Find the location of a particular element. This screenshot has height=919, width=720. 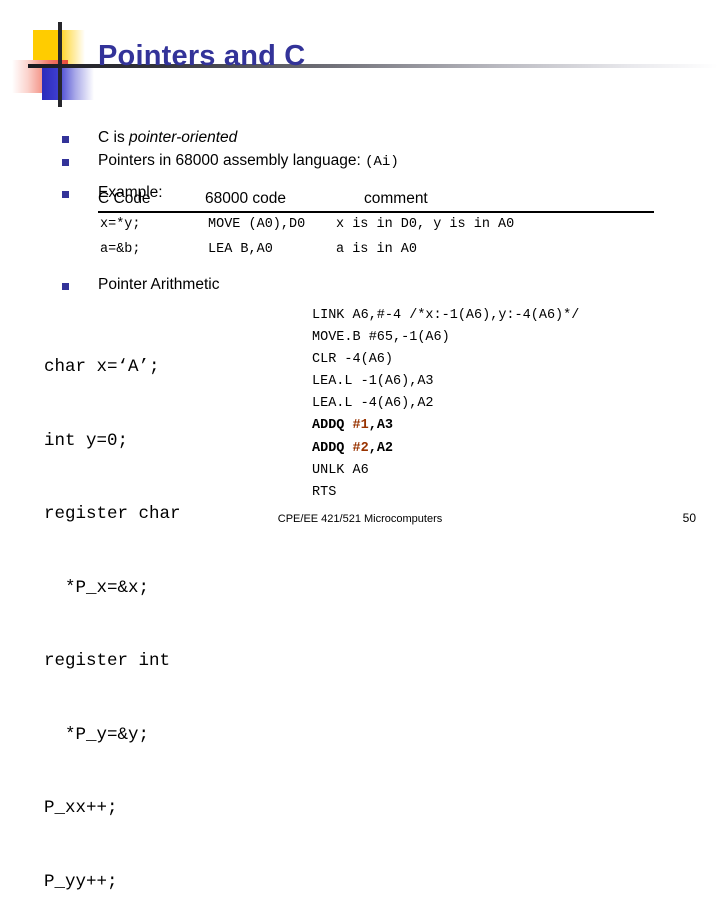

cell-comment: x is in D0, y is in A0 is located at coordinates (425, 224).